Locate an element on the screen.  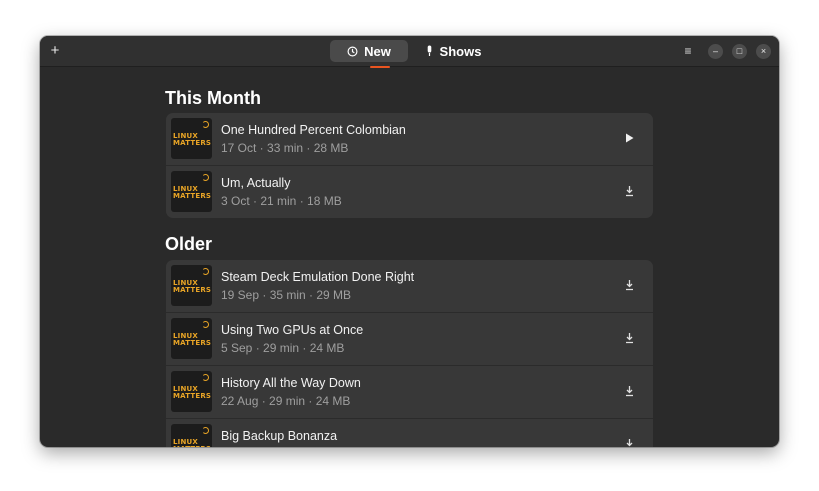
minimize-button: – is located at coordinates (715, 51).